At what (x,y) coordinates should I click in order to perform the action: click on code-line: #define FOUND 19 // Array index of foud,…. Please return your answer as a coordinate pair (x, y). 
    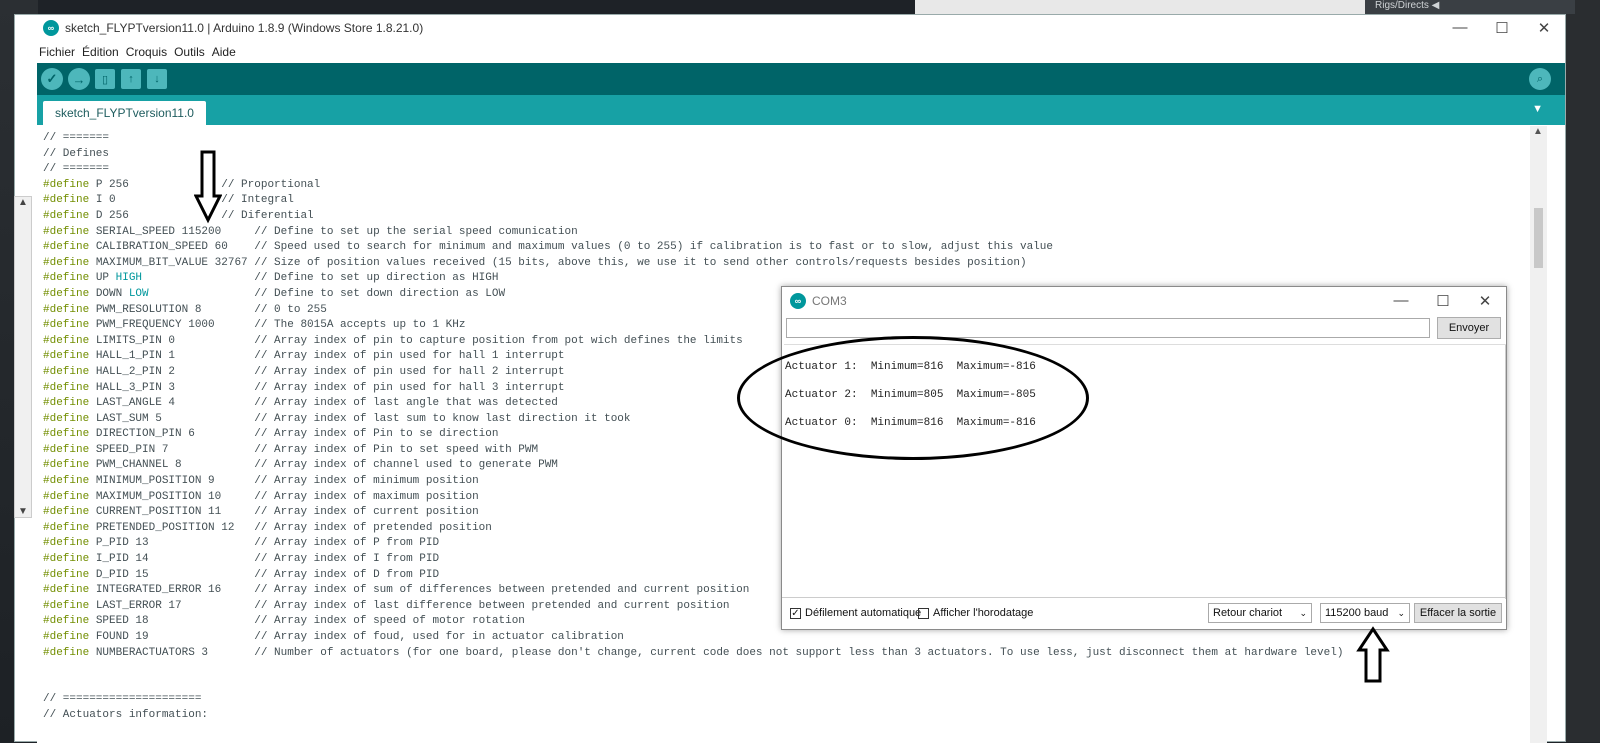
    Looking at the image, I should click on (795, 638).